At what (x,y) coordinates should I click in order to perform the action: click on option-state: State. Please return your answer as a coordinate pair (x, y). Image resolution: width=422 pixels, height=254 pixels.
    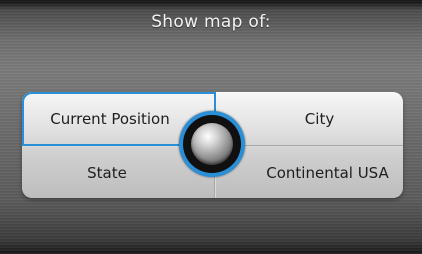
    Looking at the image, I should click on (107, 172).